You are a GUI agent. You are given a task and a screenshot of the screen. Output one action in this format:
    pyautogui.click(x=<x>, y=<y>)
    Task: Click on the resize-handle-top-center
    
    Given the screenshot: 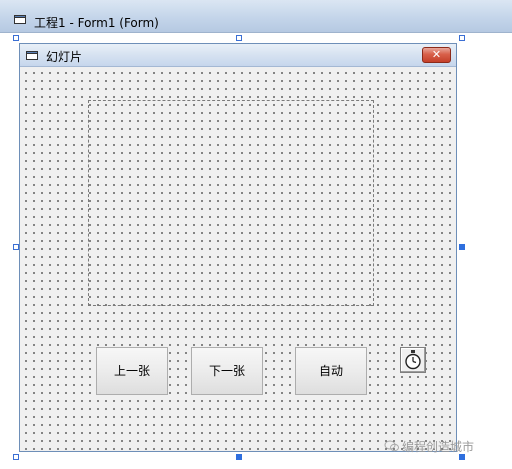 What is the action you would take?
    pyautogui.click(x=239, y=38)
    